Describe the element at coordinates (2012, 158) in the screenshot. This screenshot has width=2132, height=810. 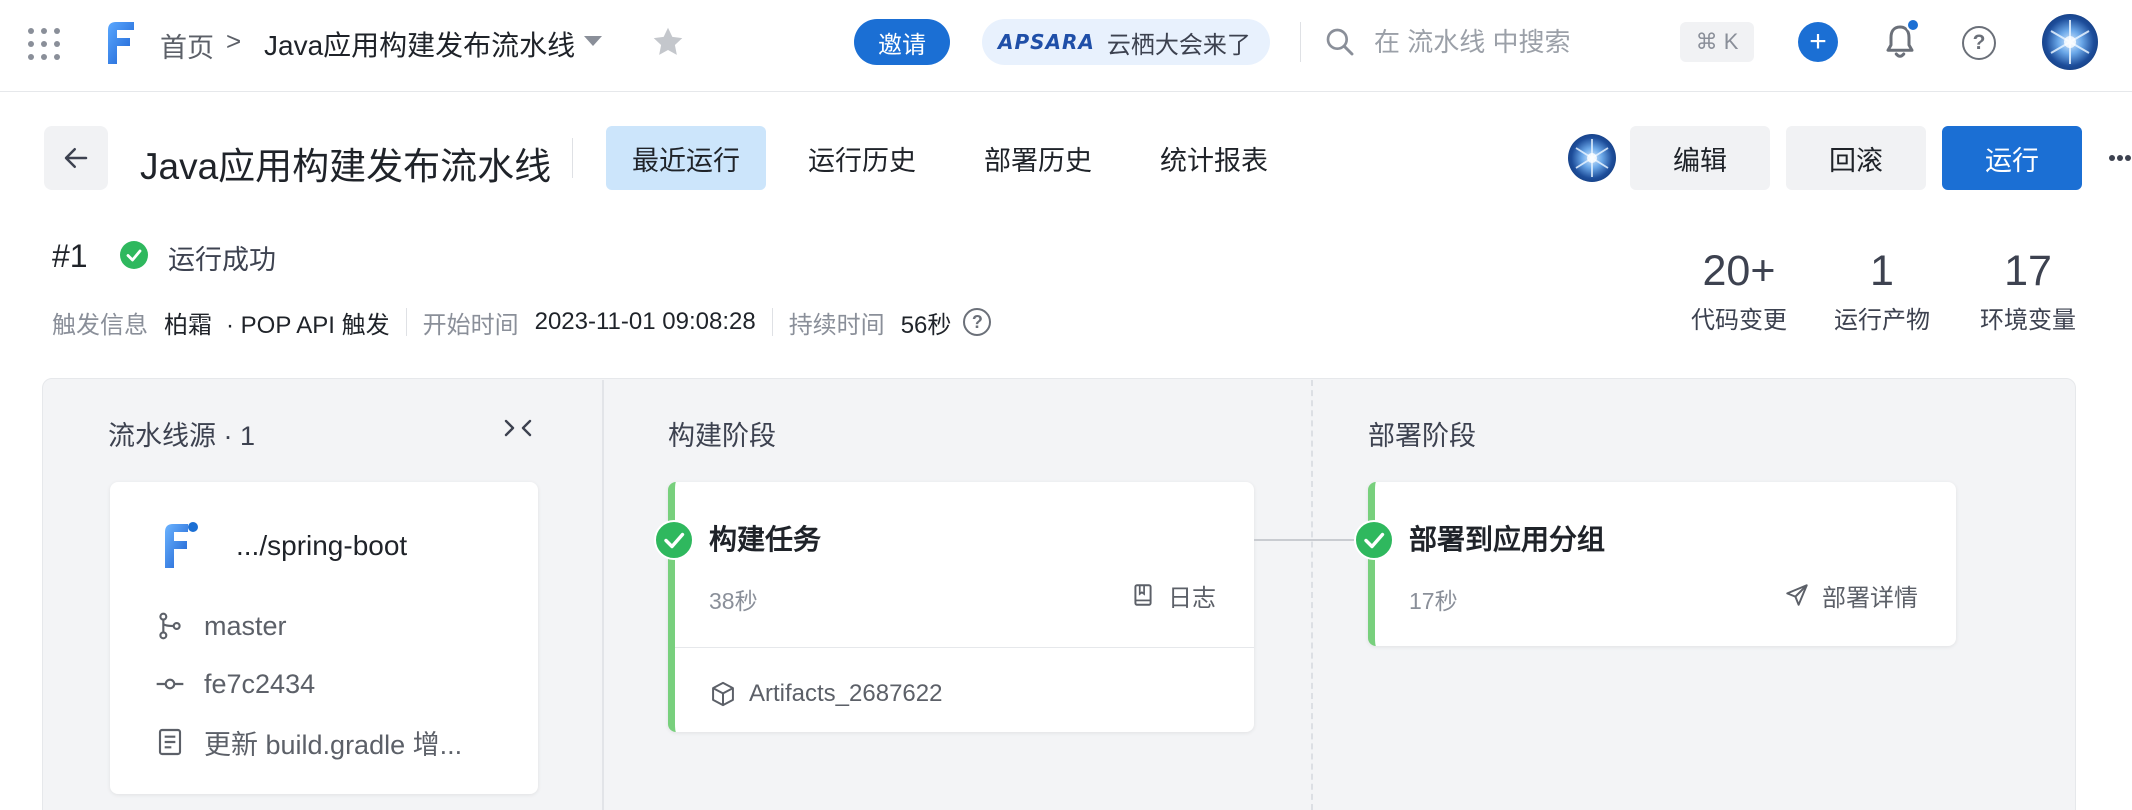
I see `run-button: 运行` at that location.